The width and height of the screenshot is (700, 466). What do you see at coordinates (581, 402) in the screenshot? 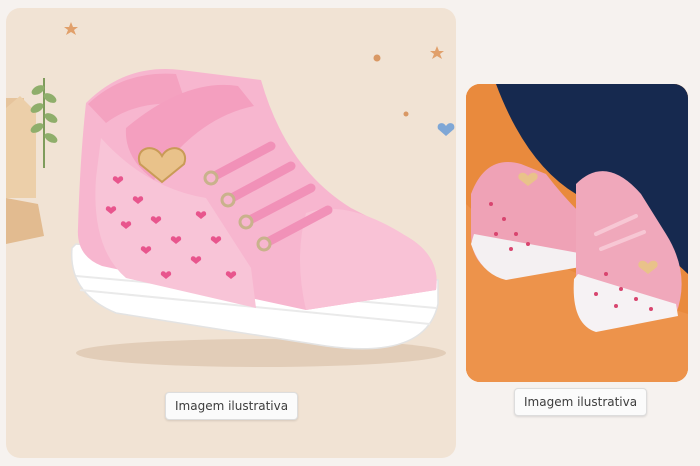
I see `caption-illustrative-photo: Imagem ilustrativa` at bounding box center [581, 402].